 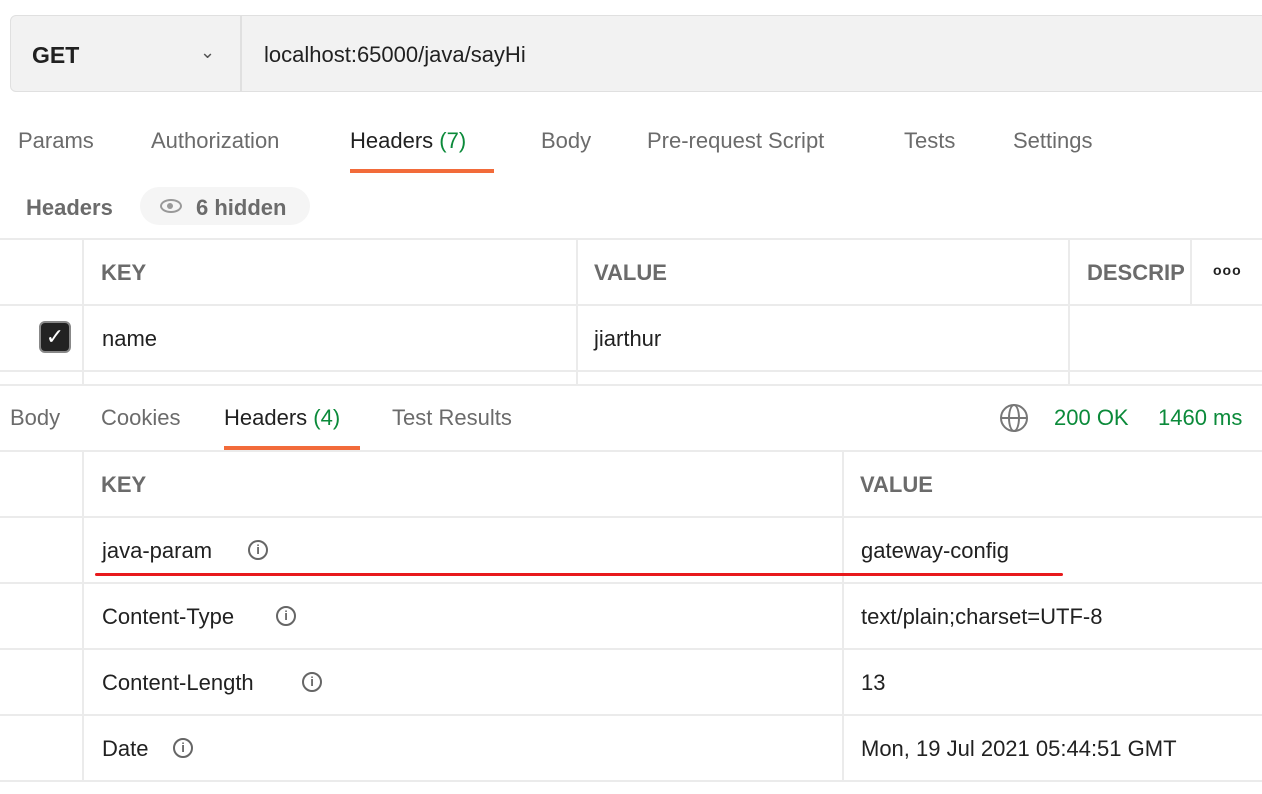 I want to click on response-tab-headers: Headers (4), so click(x=282, y=418).